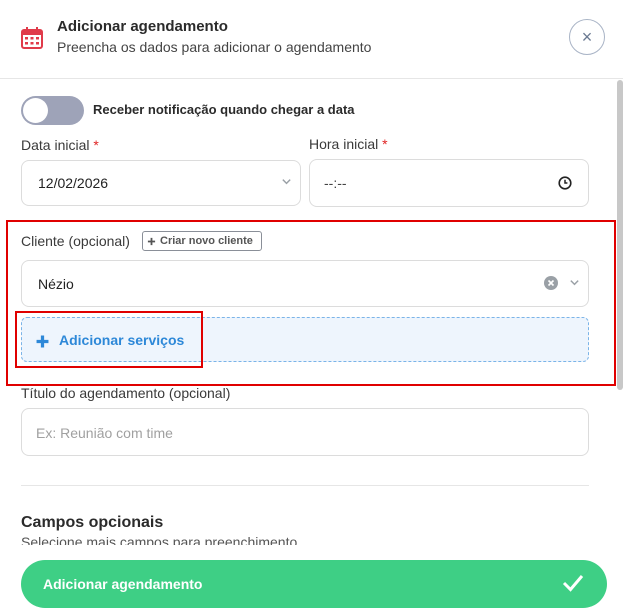  Describe the element at coordinates (92, 522) in the screenshot. I see `optional-fields-title: Campos opcionais` at that location.